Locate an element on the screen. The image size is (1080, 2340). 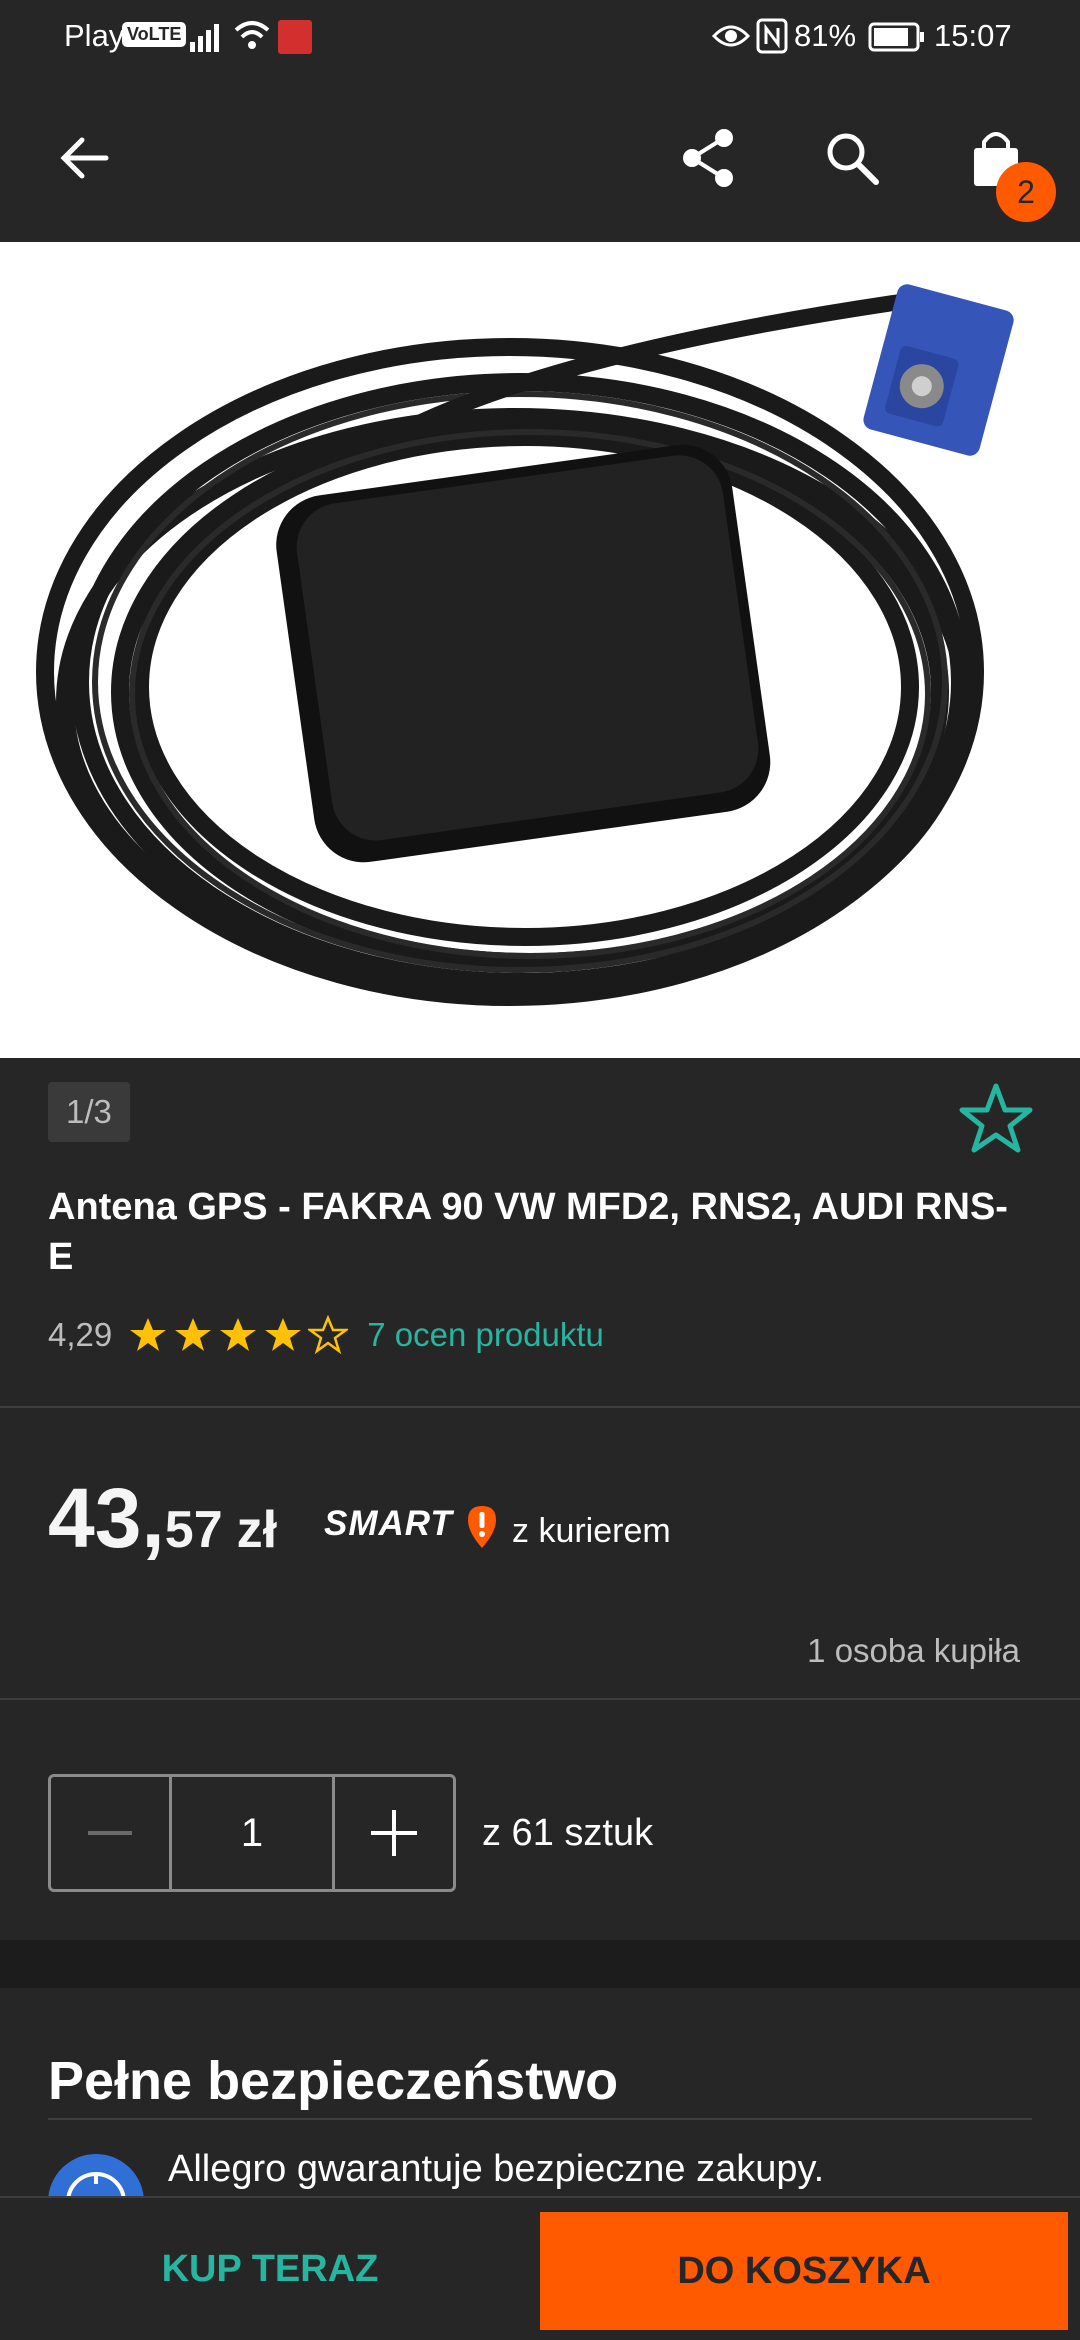
smart-alert-icon is located at coordinates (482, 1527).